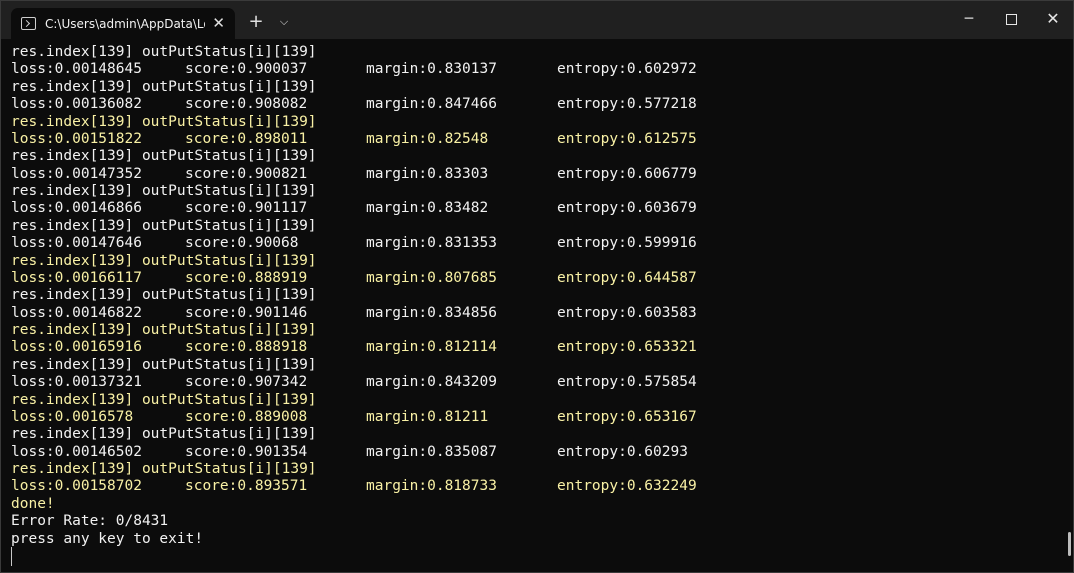  What do you see at coordinates (627, 416) in the screenshot?
I see `entropy-value: entropy:0.653167` at bounding box center [627, 416].